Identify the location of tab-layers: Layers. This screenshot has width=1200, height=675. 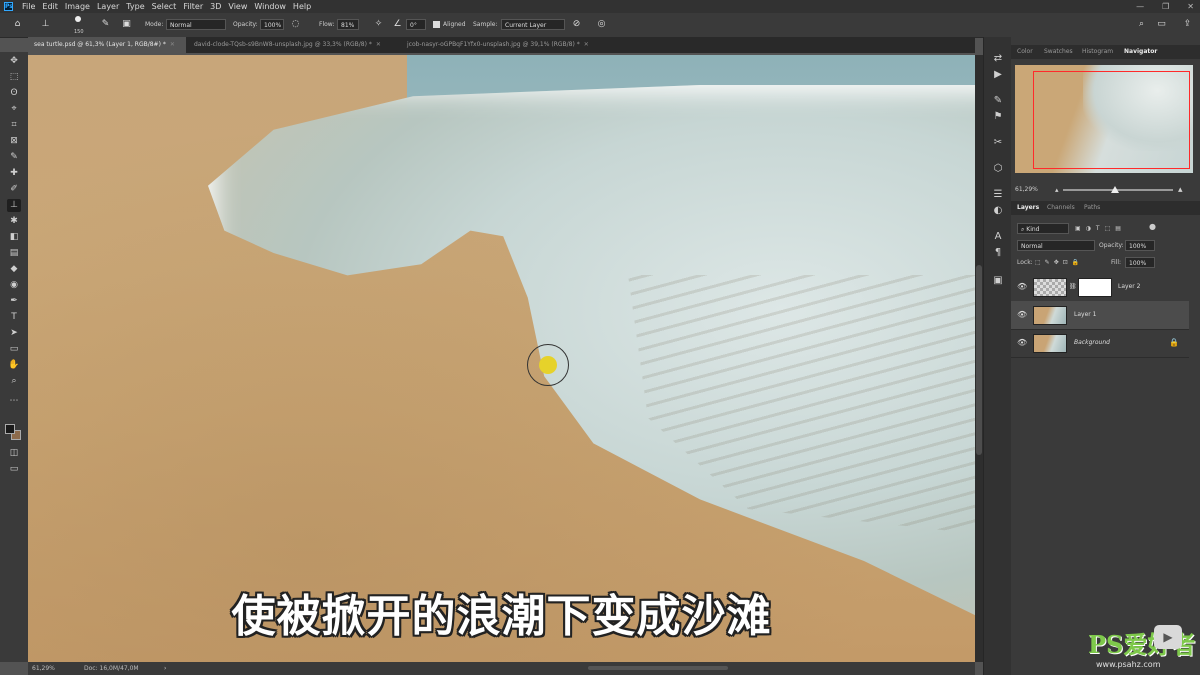
(1028, 208).